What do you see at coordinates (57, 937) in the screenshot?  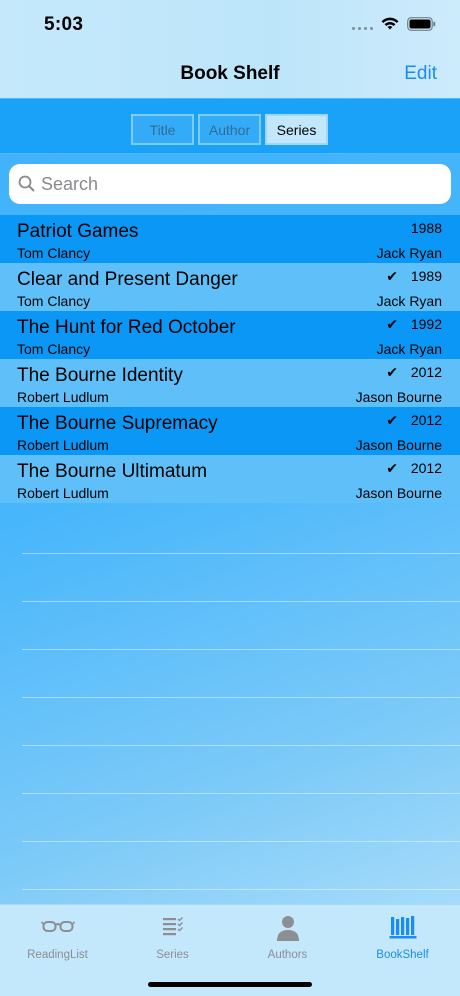 I see `tab-readinglist: ReadingList` at bounding box center [57, 937].